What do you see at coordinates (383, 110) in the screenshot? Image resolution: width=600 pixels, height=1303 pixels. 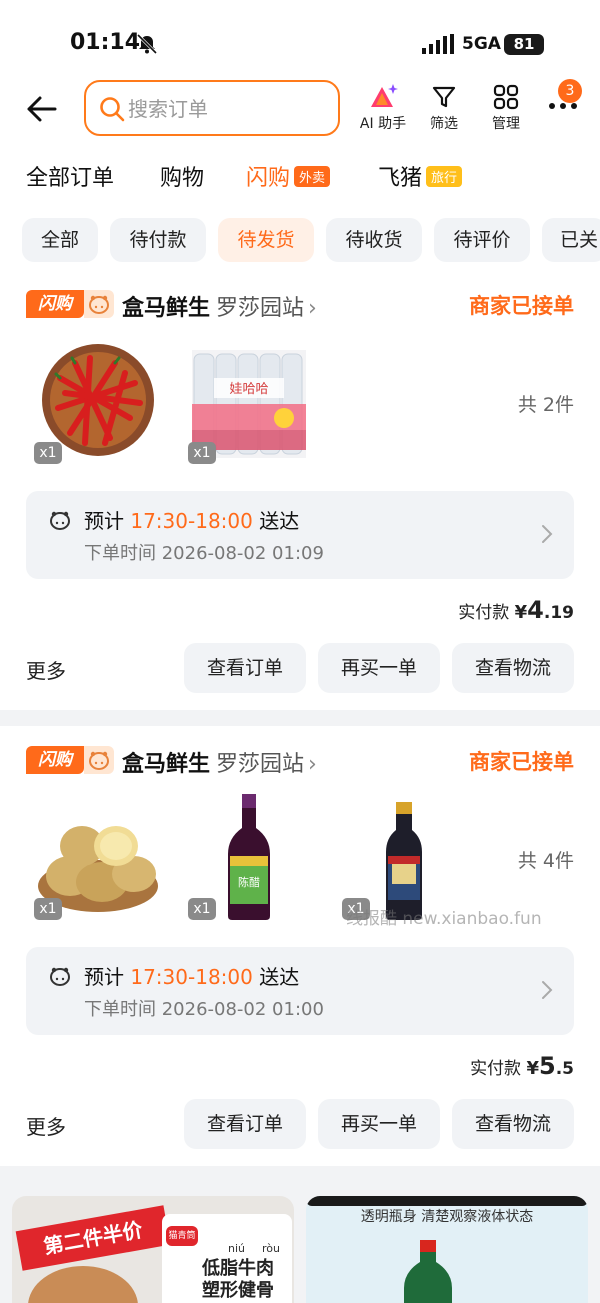 I see `ai-assistant-button: AI 助手` at bounding box center [383, 110].